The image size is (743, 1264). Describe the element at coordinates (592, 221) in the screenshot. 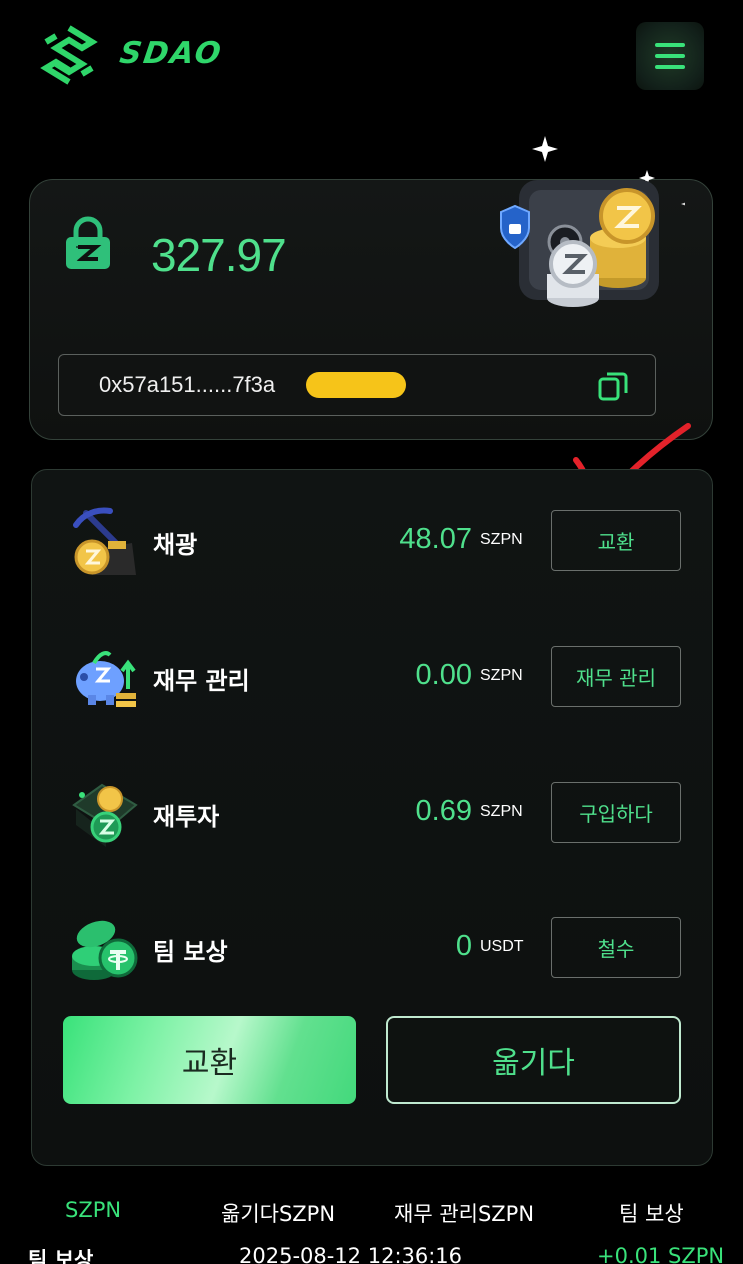

I see `safe-vault-icon` at that location.